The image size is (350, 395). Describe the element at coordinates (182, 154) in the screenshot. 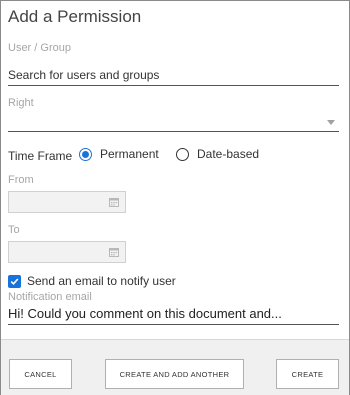

I see `radio-date-based-indicator` at that location.